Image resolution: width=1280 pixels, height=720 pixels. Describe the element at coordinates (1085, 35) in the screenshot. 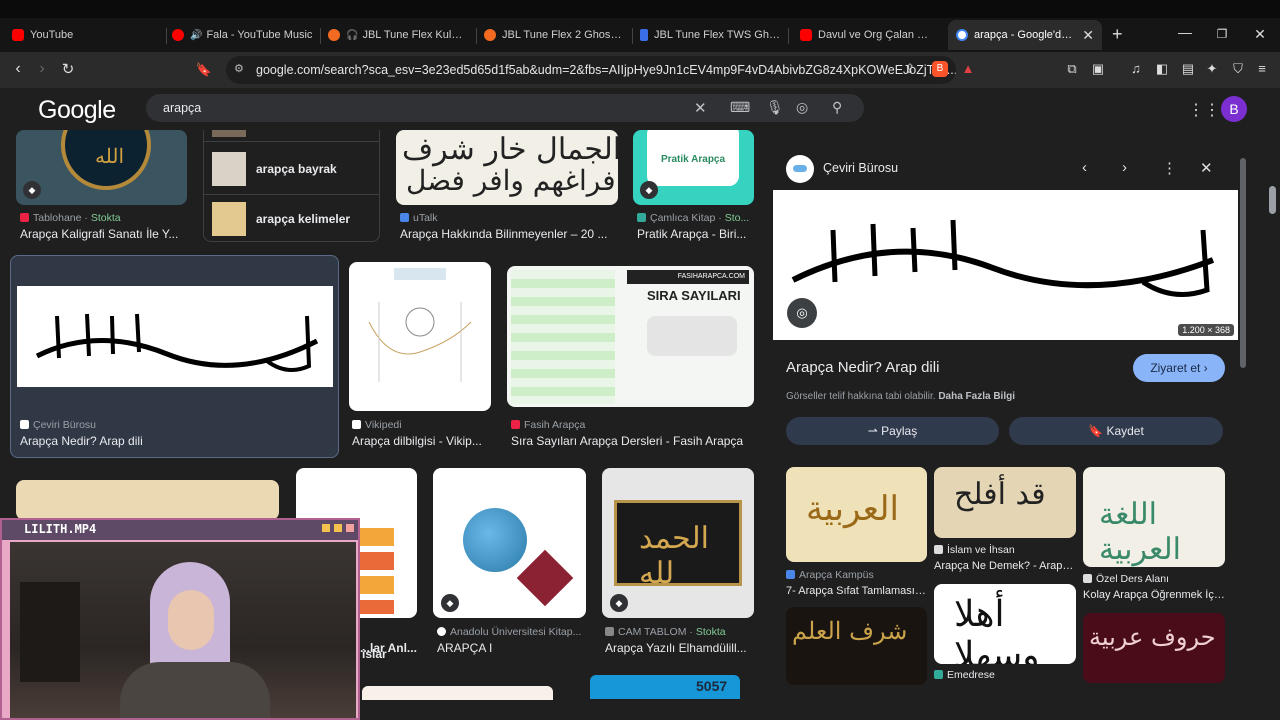

I see `close-tab-icon: ✕` at that location.